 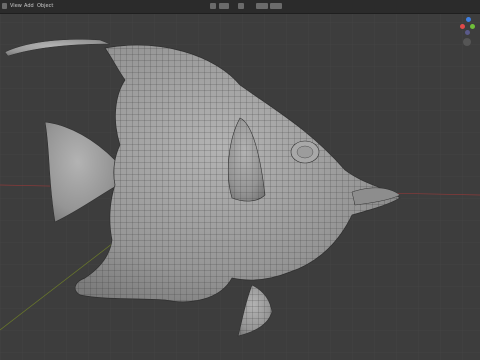 I want to click on overlay-icon, so click(x=262, y=6).